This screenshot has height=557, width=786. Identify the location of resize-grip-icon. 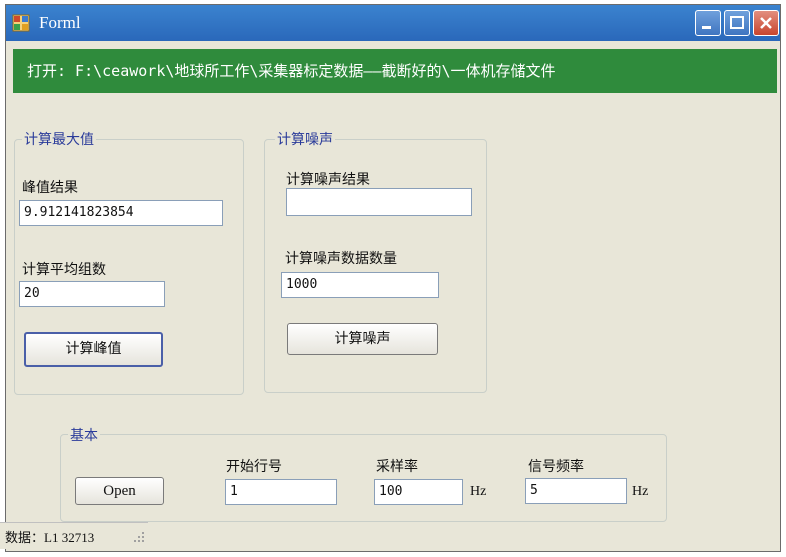
(139, 537).